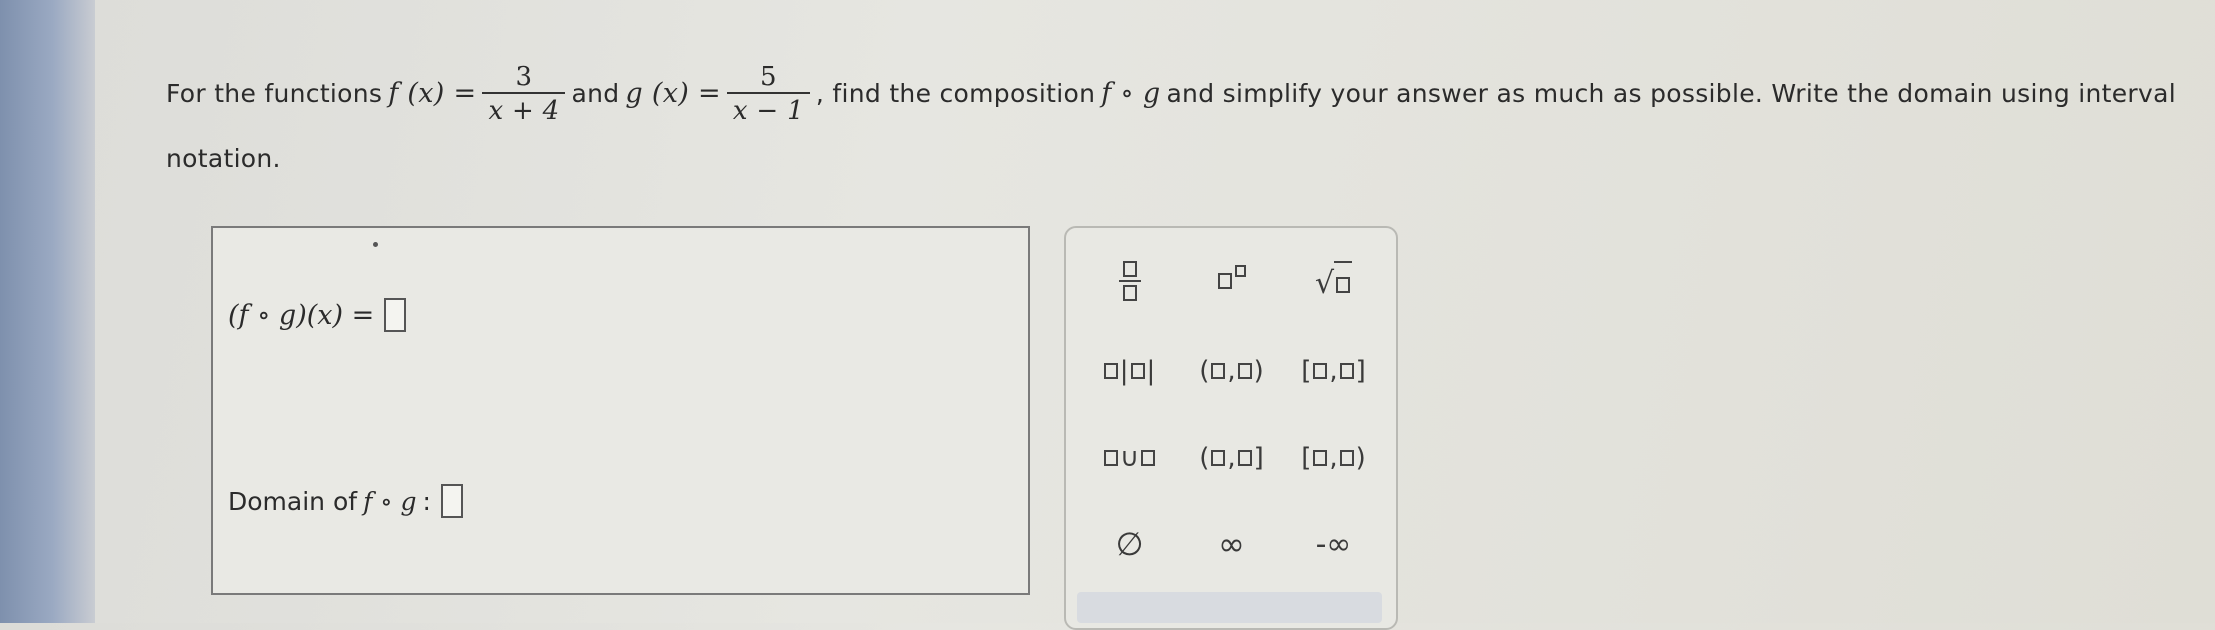 The height and width of the screenshot is (630, 2215). I want to click on domain-label: Domain of, so click(293, 501).